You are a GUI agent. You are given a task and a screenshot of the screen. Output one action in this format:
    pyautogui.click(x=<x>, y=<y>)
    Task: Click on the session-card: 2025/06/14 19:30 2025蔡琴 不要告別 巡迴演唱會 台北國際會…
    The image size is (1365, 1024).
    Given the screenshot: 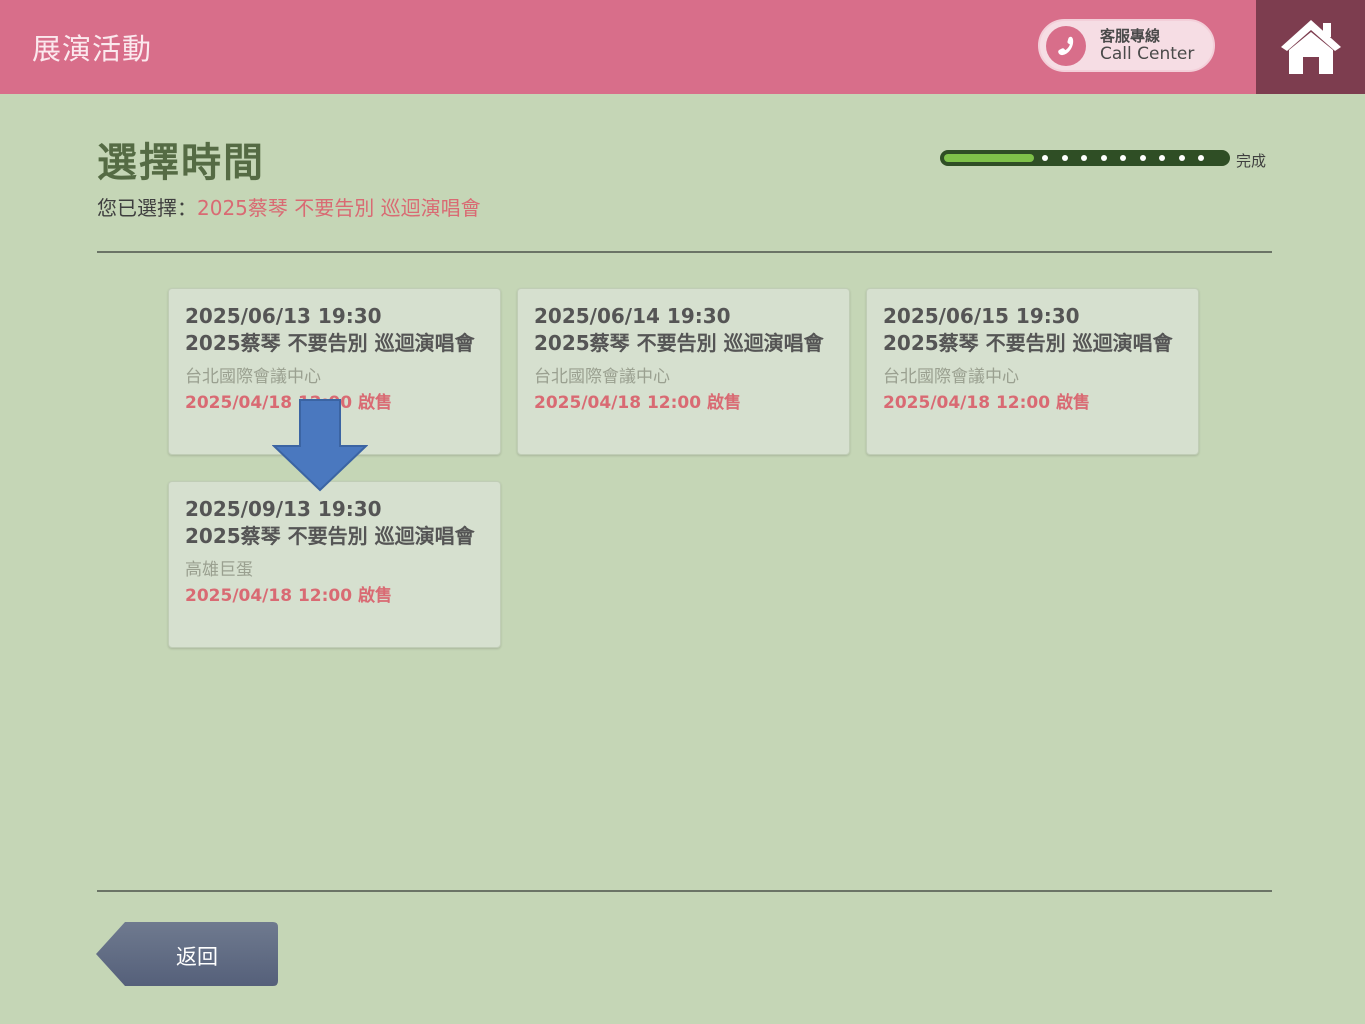 What is the action you would take?
    pyautogui.click(x=683, y=371)
    